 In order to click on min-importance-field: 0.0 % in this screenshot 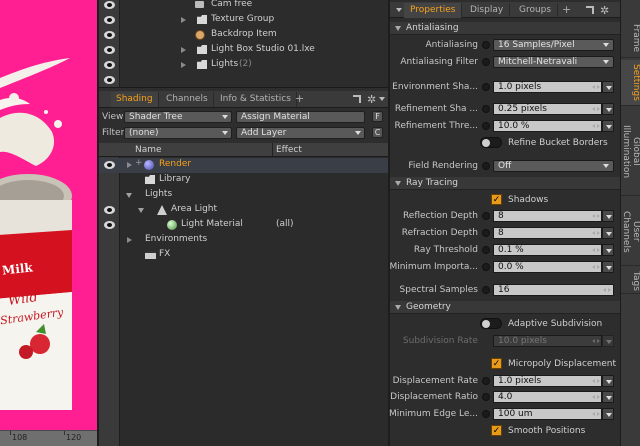, I will do `click(547, 267)`.